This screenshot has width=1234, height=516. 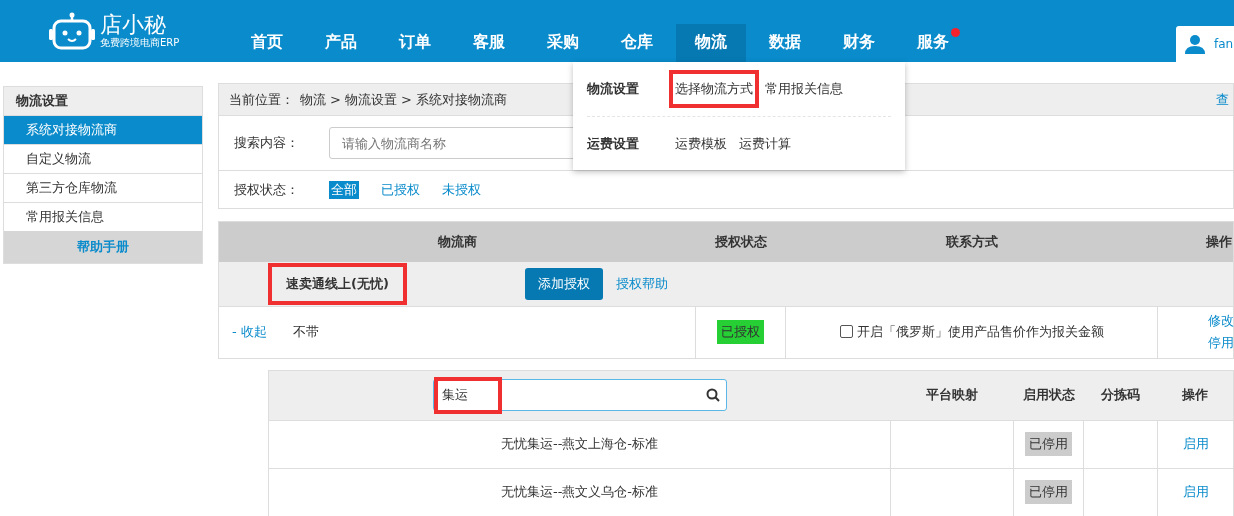 I want to click on column-header: 平台映射, so click(x=952, y=394).